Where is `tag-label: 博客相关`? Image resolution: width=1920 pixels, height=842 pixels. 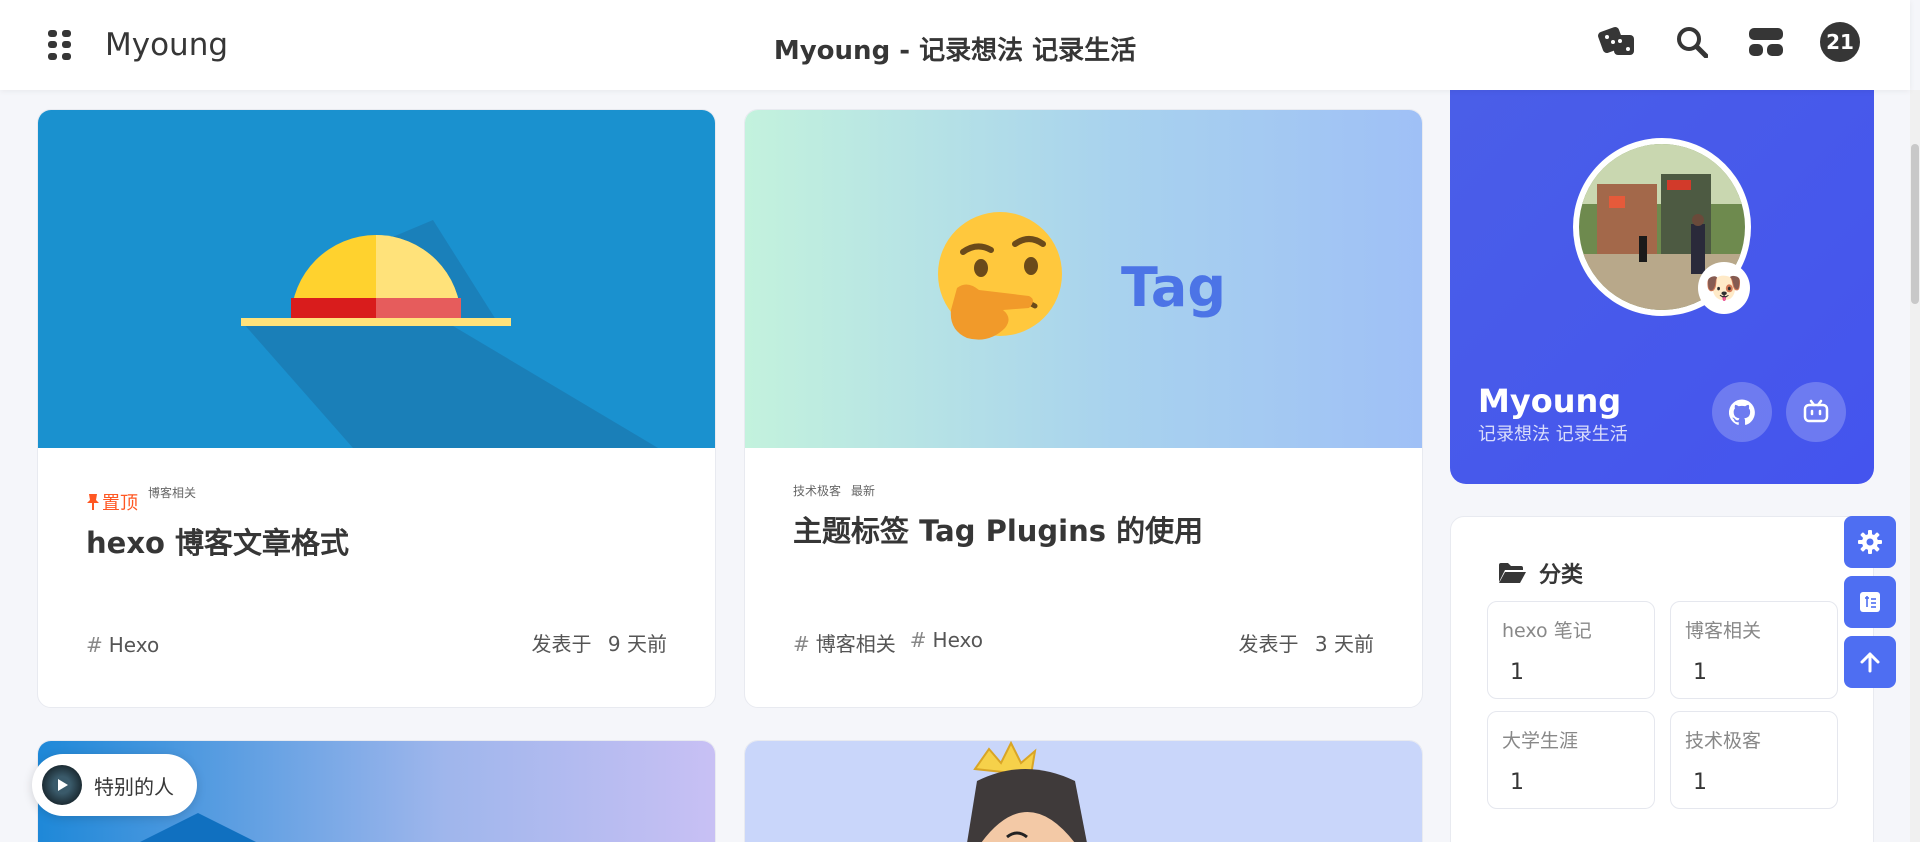
tag-label: 博客相关 is located at coordinates (855, 644).